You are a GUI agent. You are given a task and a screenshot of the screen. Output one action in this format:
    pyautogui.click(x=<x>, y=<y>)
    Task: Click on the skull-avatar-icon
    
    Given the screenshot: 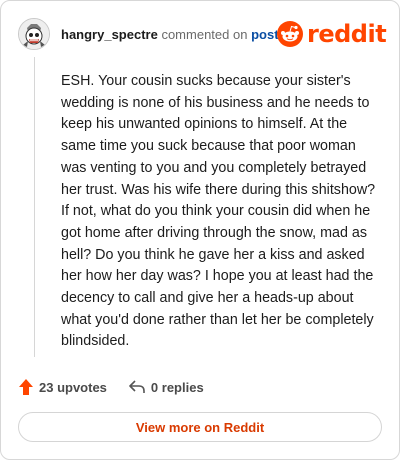 What is the action you would take?
    pyautogui.click(x=34, y=34)
    